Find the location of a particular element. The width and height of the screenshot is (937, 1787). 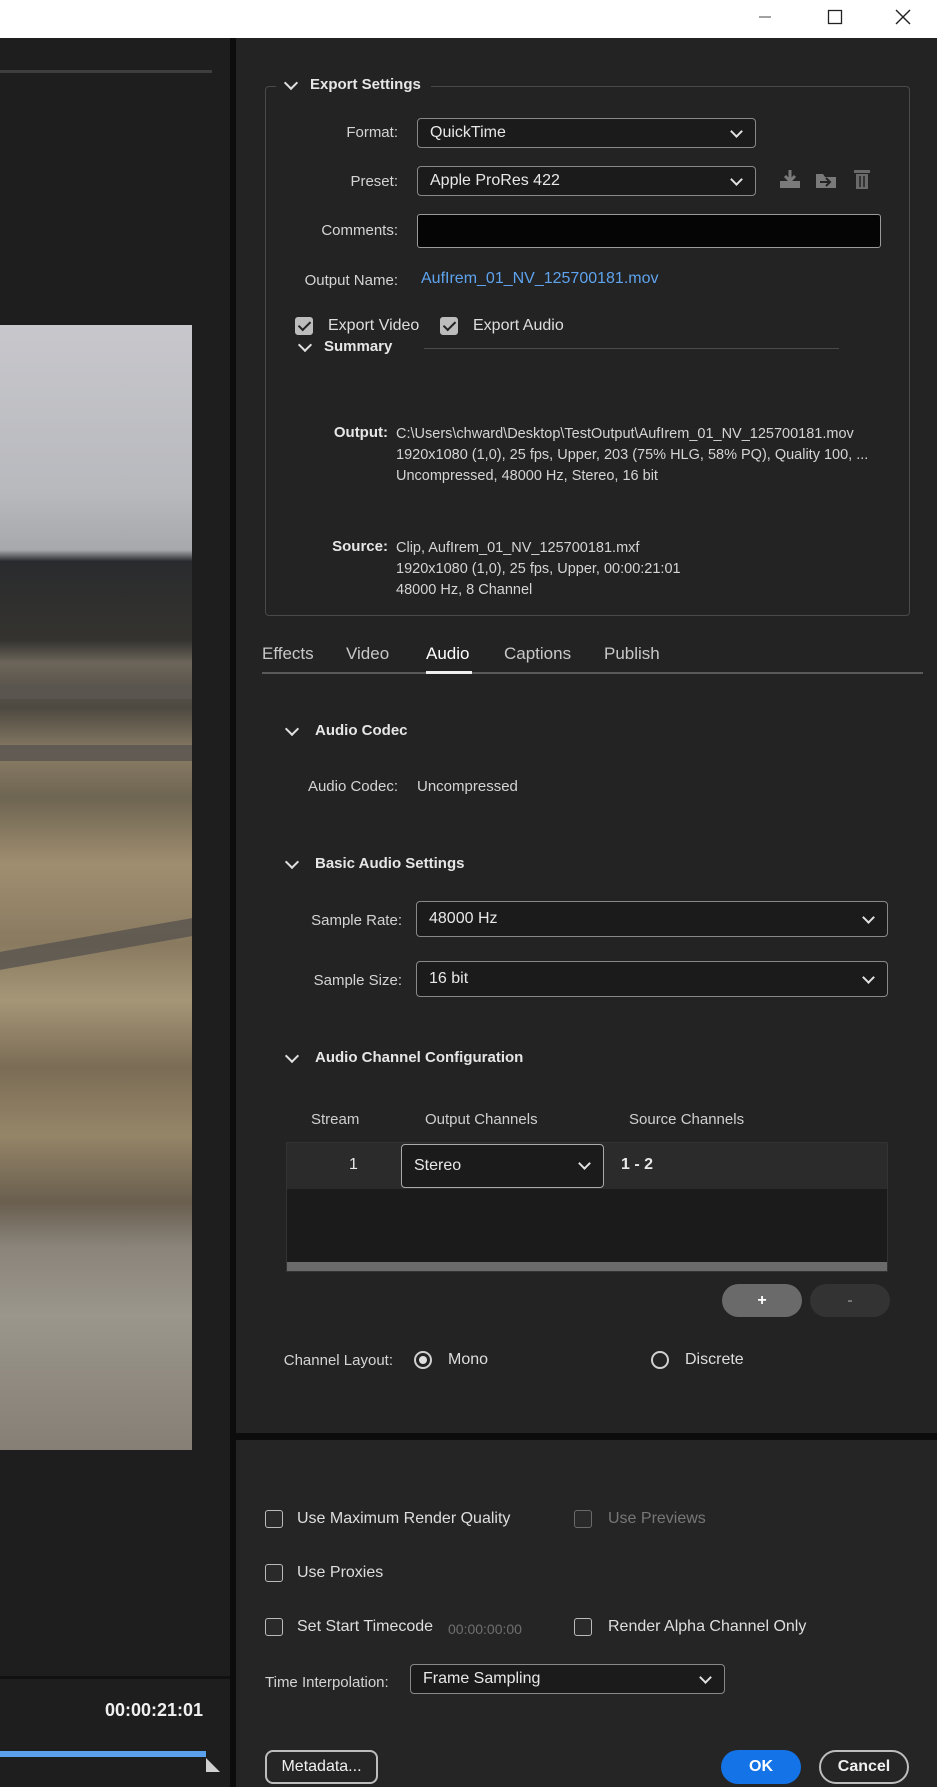

audio-codec-section-title: Audio Codec is located at coordinates (361, 730).